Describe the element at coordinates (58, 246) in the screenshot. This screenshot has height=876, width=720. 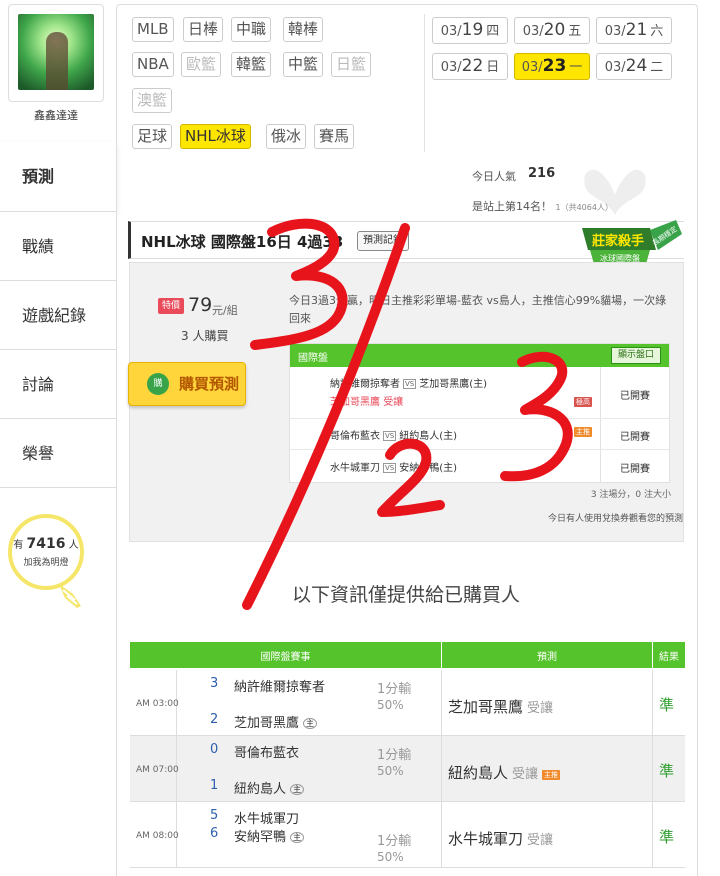
I see `sidebar-item-record: 戰績` at that location.